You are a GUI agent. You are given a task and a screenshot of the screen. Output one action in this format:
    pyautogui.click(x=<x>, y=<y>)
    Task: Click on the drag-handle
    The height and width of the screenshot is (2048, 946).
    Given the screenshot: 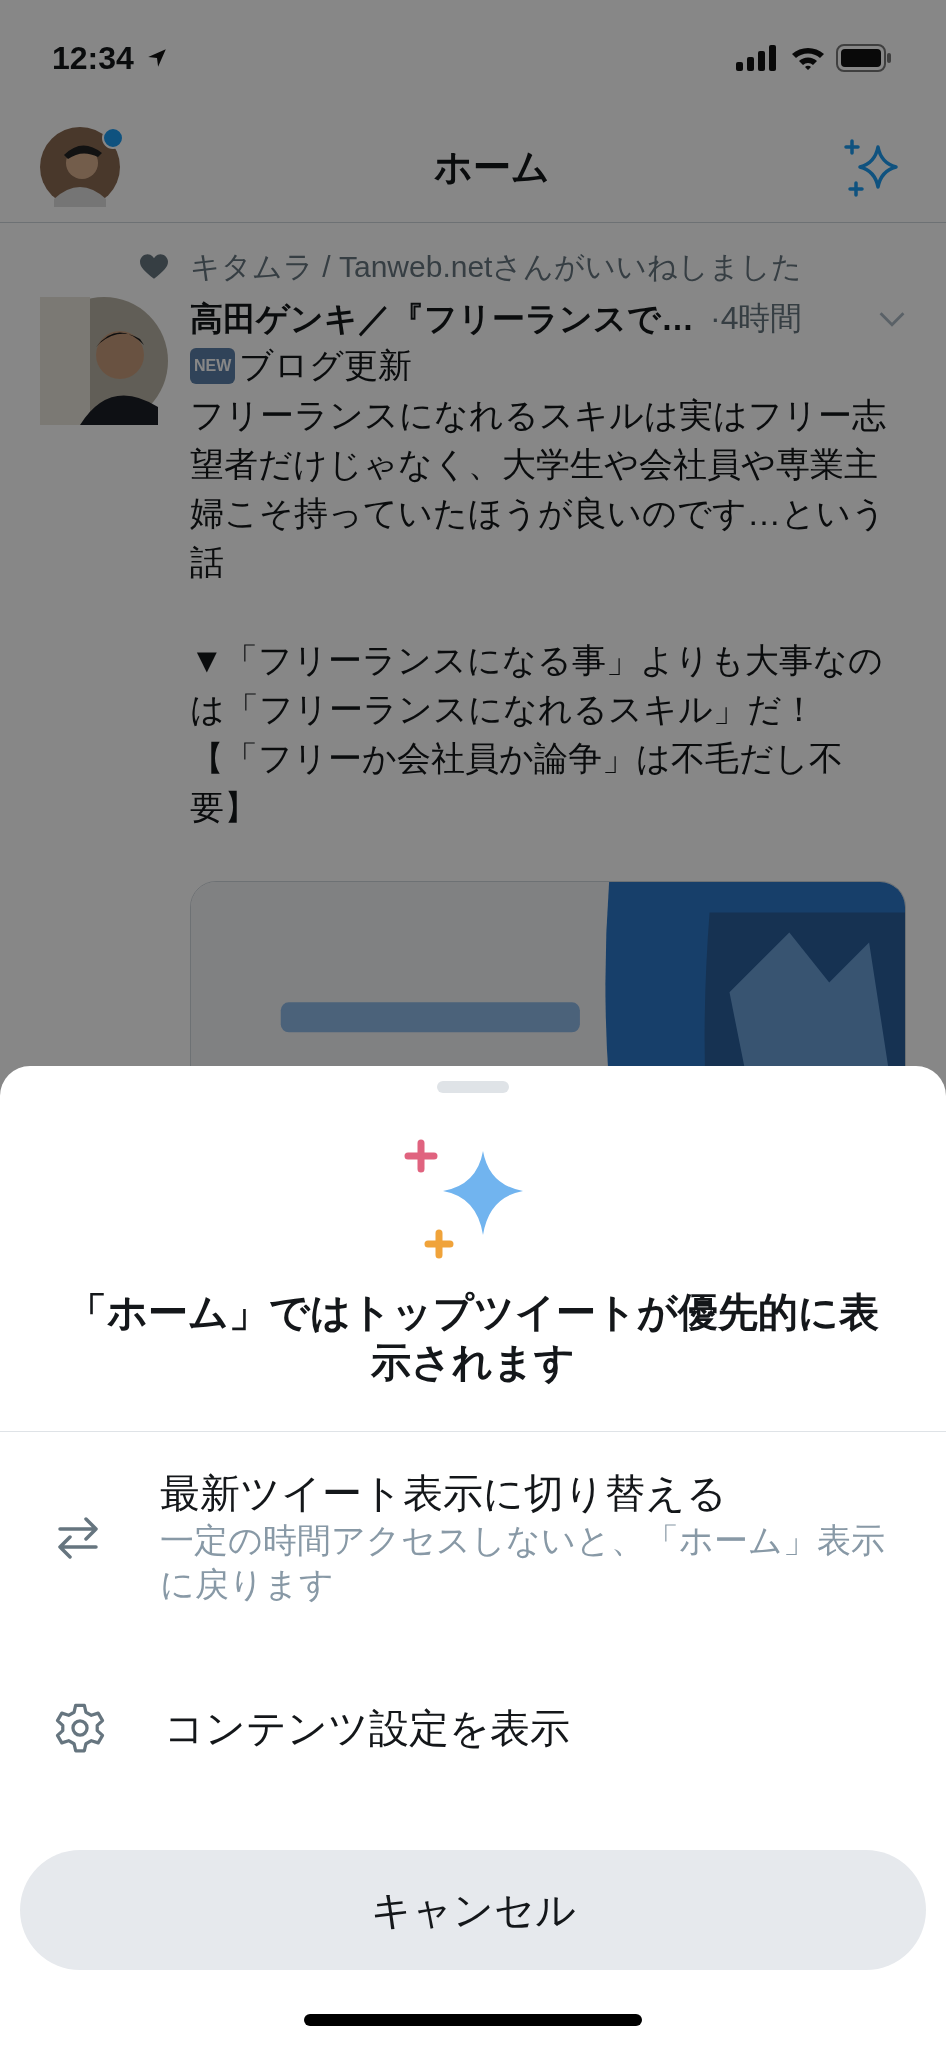 What is the action you would take?
    pyautogui.click(x=473, y=1087)
    